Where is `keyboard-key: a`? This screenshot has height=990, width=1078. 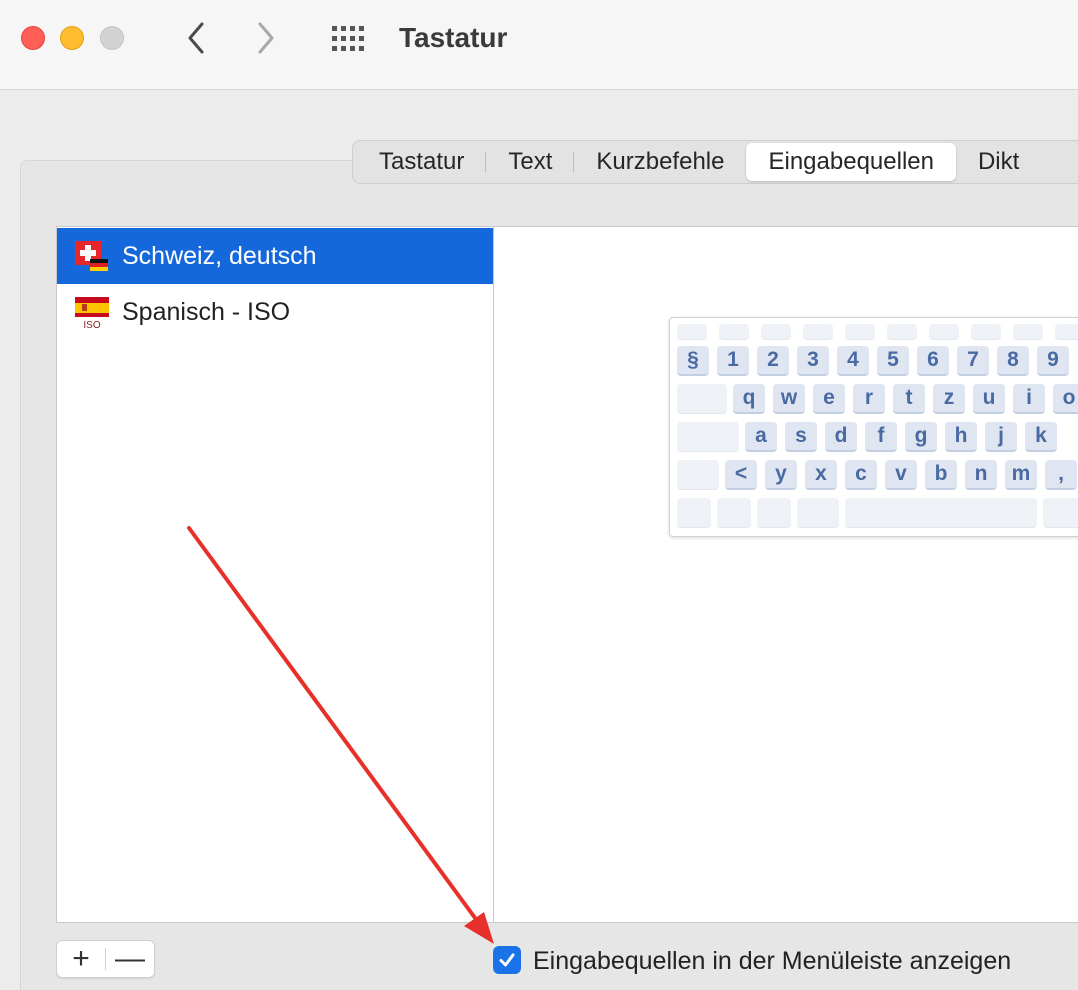
keyboard-key: a is located at coordinates (761, 437).